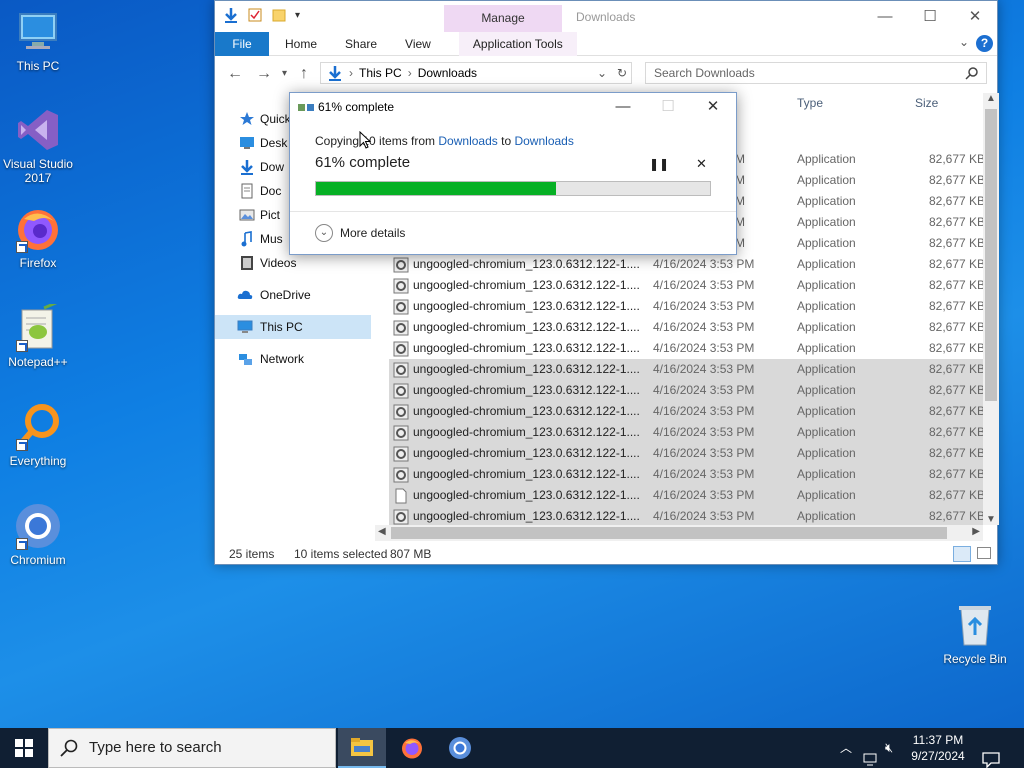 The width and height of the screenshot is (1024, 768). Describe the element at coordinates (365, 140) in the screenshot. I see `mouse-cursor-icon` at that location.